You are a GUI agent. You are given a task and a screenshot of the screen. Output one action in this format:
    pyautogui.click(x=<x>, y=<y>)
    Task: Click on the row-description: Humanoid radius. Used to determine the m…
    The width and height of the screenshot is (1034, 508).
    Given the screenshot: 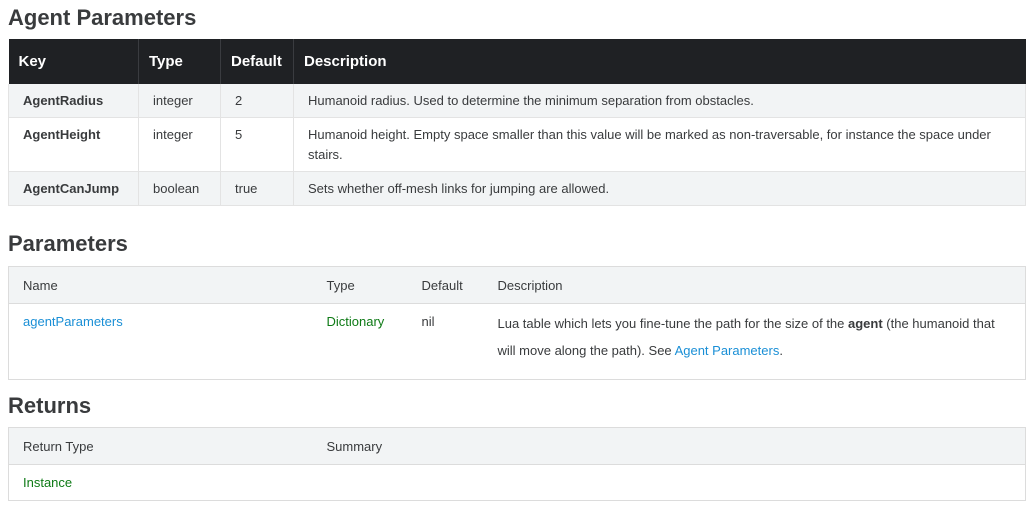 What is the action you would take?
    pyautogui.click(x=659, y=101)
    